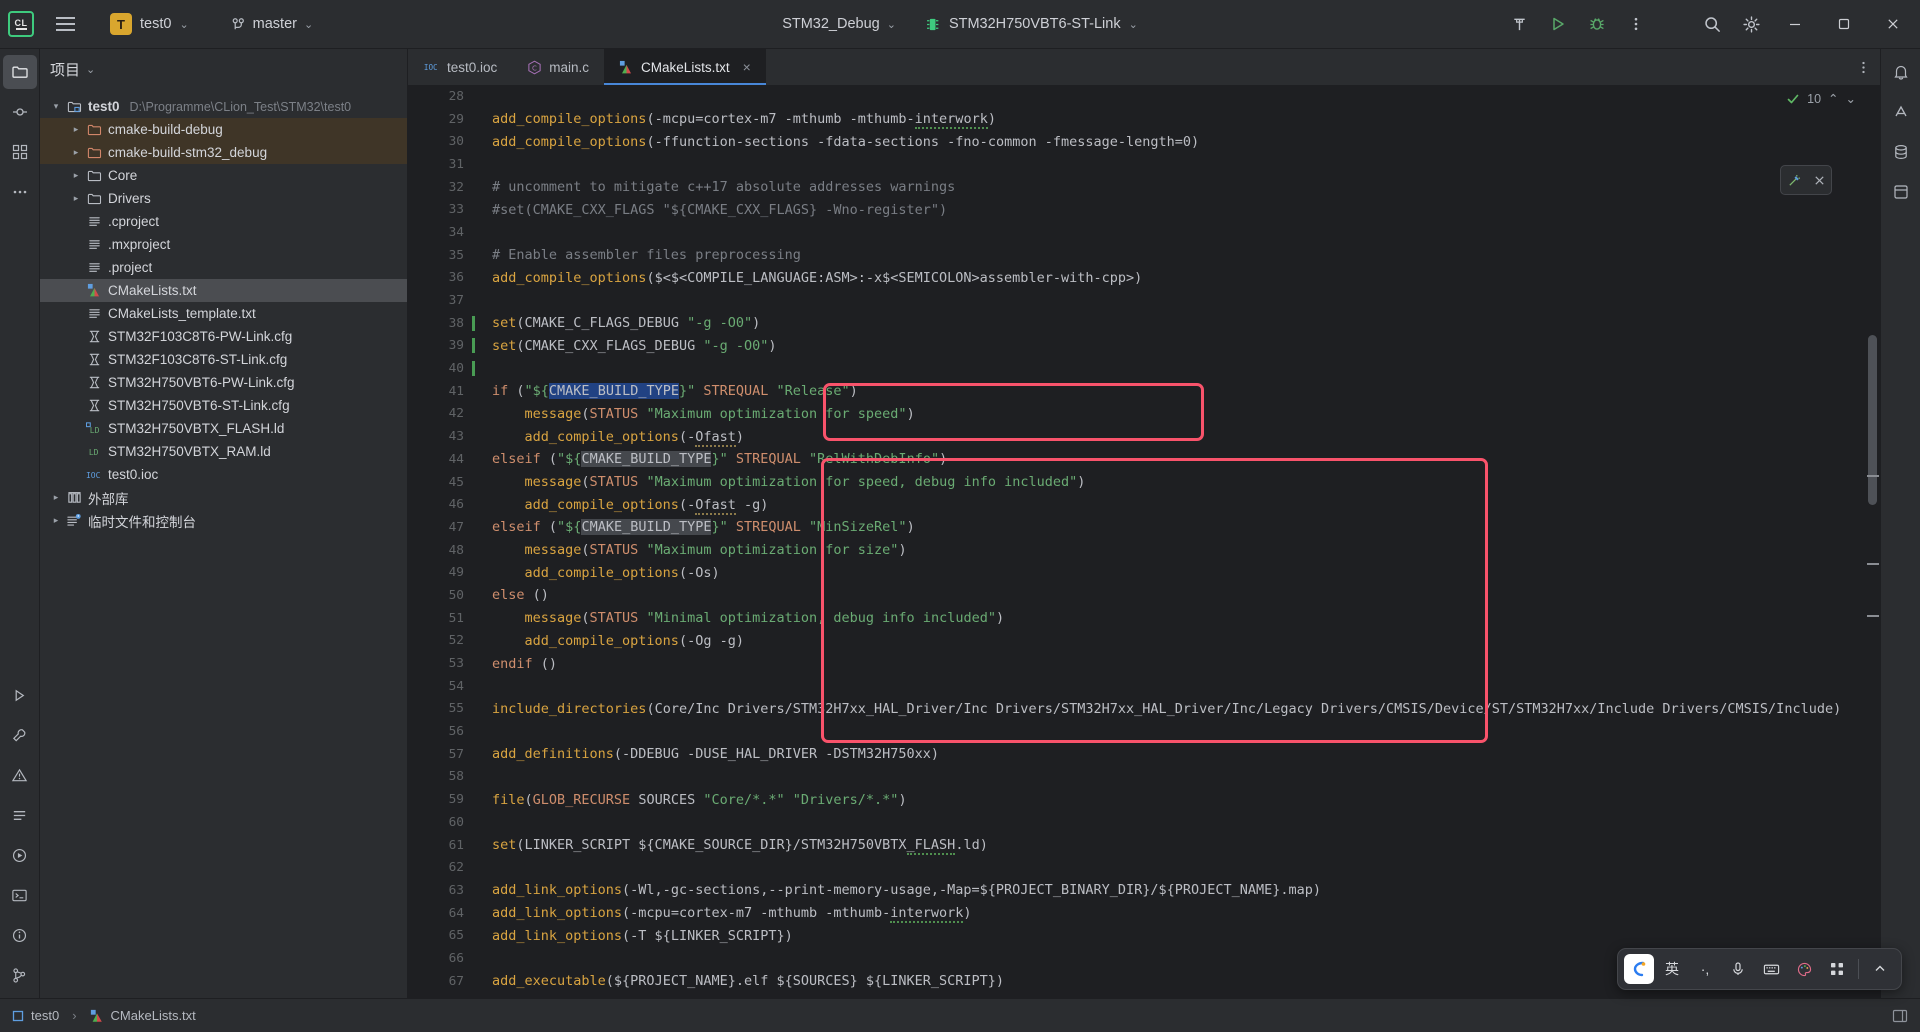  What do you see at coordinates (1672, 969) in the screenshot?
I see `ime-mode-button: 英` at bounding box center [1672, 969].